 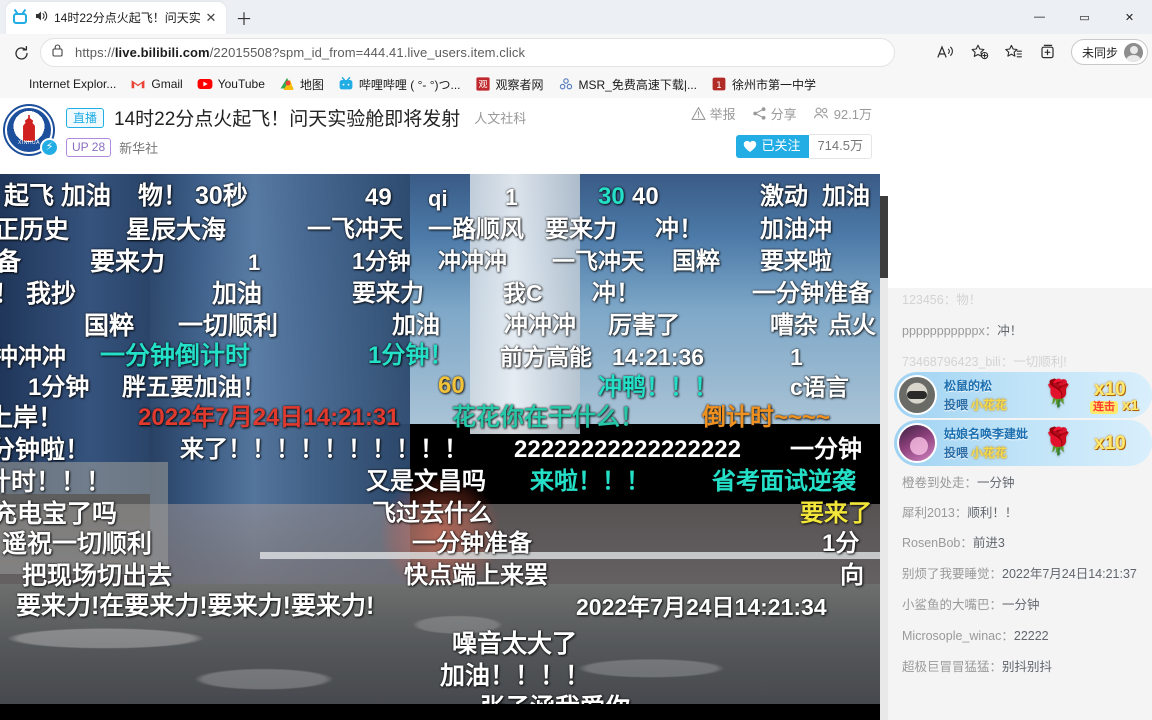 I want to click on minimize-button: —, so click(x=1039, y=17).